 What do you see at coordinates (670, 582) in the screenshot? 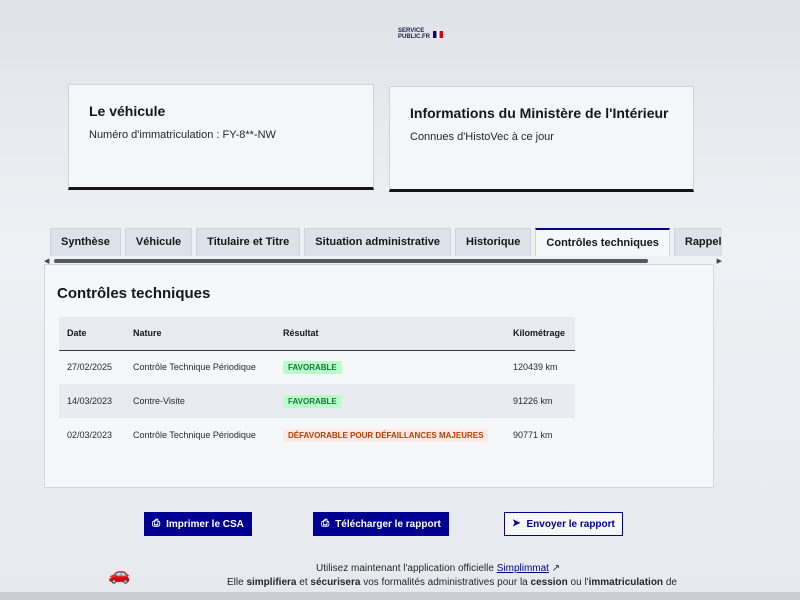
I see `footer-text: de` at bounding box center [670, 582].